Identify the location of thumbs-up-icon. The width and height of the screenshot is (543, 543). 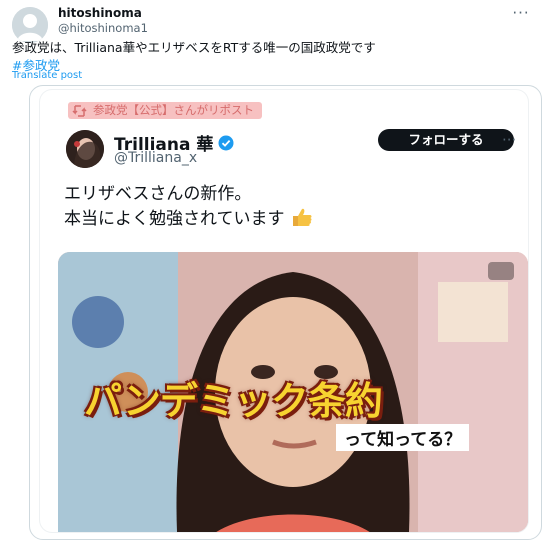
(302, 221).